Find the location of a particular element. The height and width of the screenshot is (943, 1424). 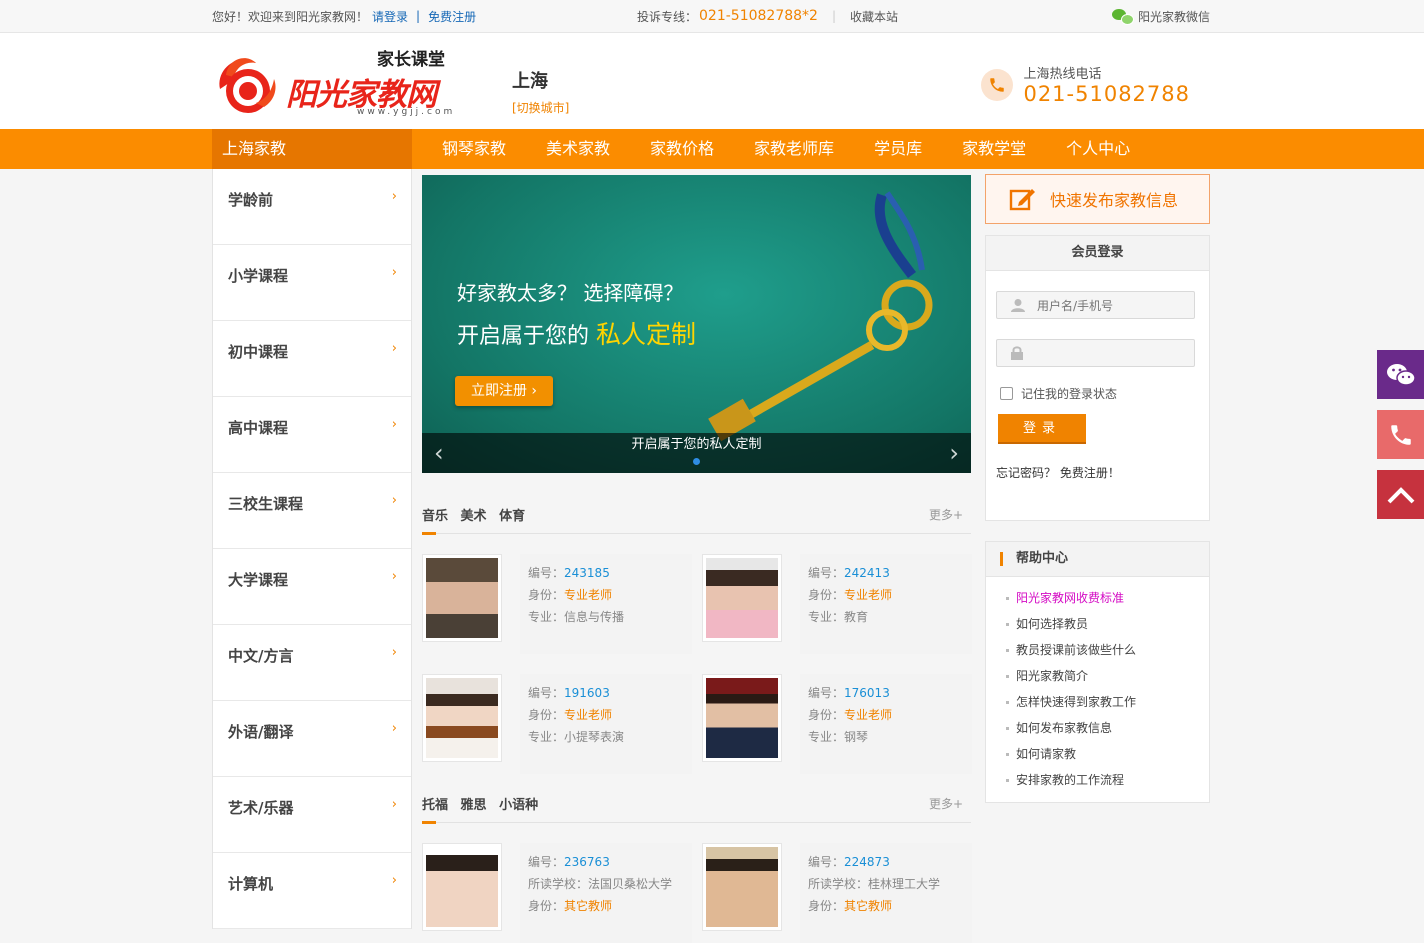

teacher-major: 钢琴 is located at coordinates (856, 737).